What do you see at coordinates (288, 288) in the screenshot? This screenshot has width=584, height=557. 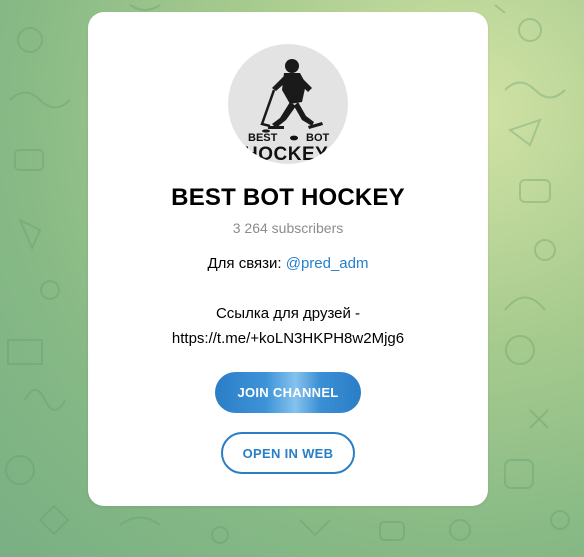 I see `description-spacer` at bounding box center [288, 288].